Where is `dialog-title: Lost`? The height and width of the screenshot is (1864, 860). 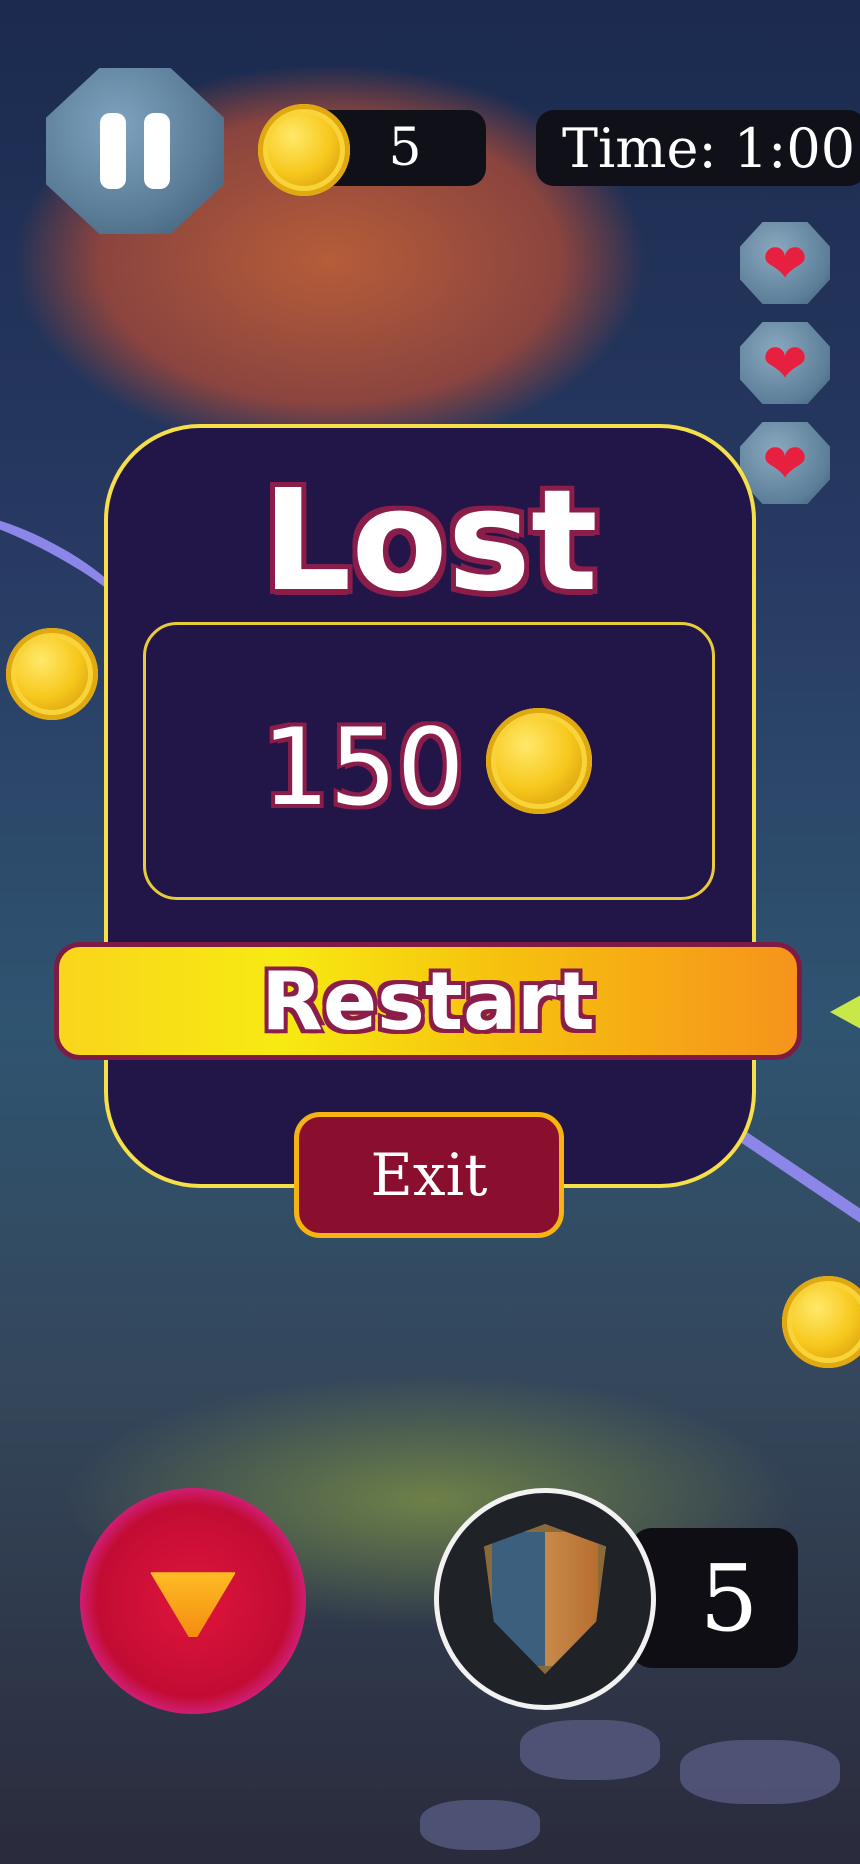
dialog-title: Lost is located at coordinates (430, 541).